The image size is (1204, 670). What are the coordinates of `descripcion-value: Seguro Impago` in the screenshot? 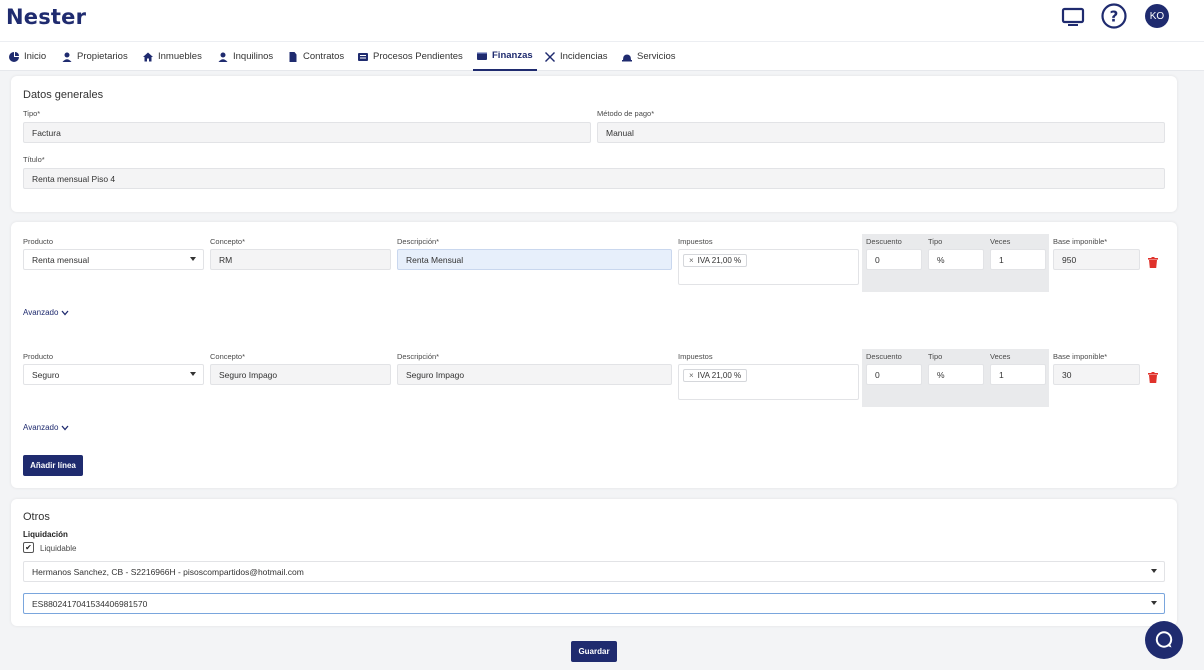 It's located at (435, 374).